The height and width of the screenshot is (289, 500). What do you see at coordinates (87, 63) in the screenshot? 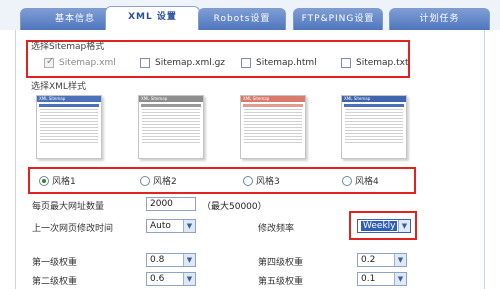
I see `checkbox-label: Sitemap.xml` at bounding box center [87, 63].